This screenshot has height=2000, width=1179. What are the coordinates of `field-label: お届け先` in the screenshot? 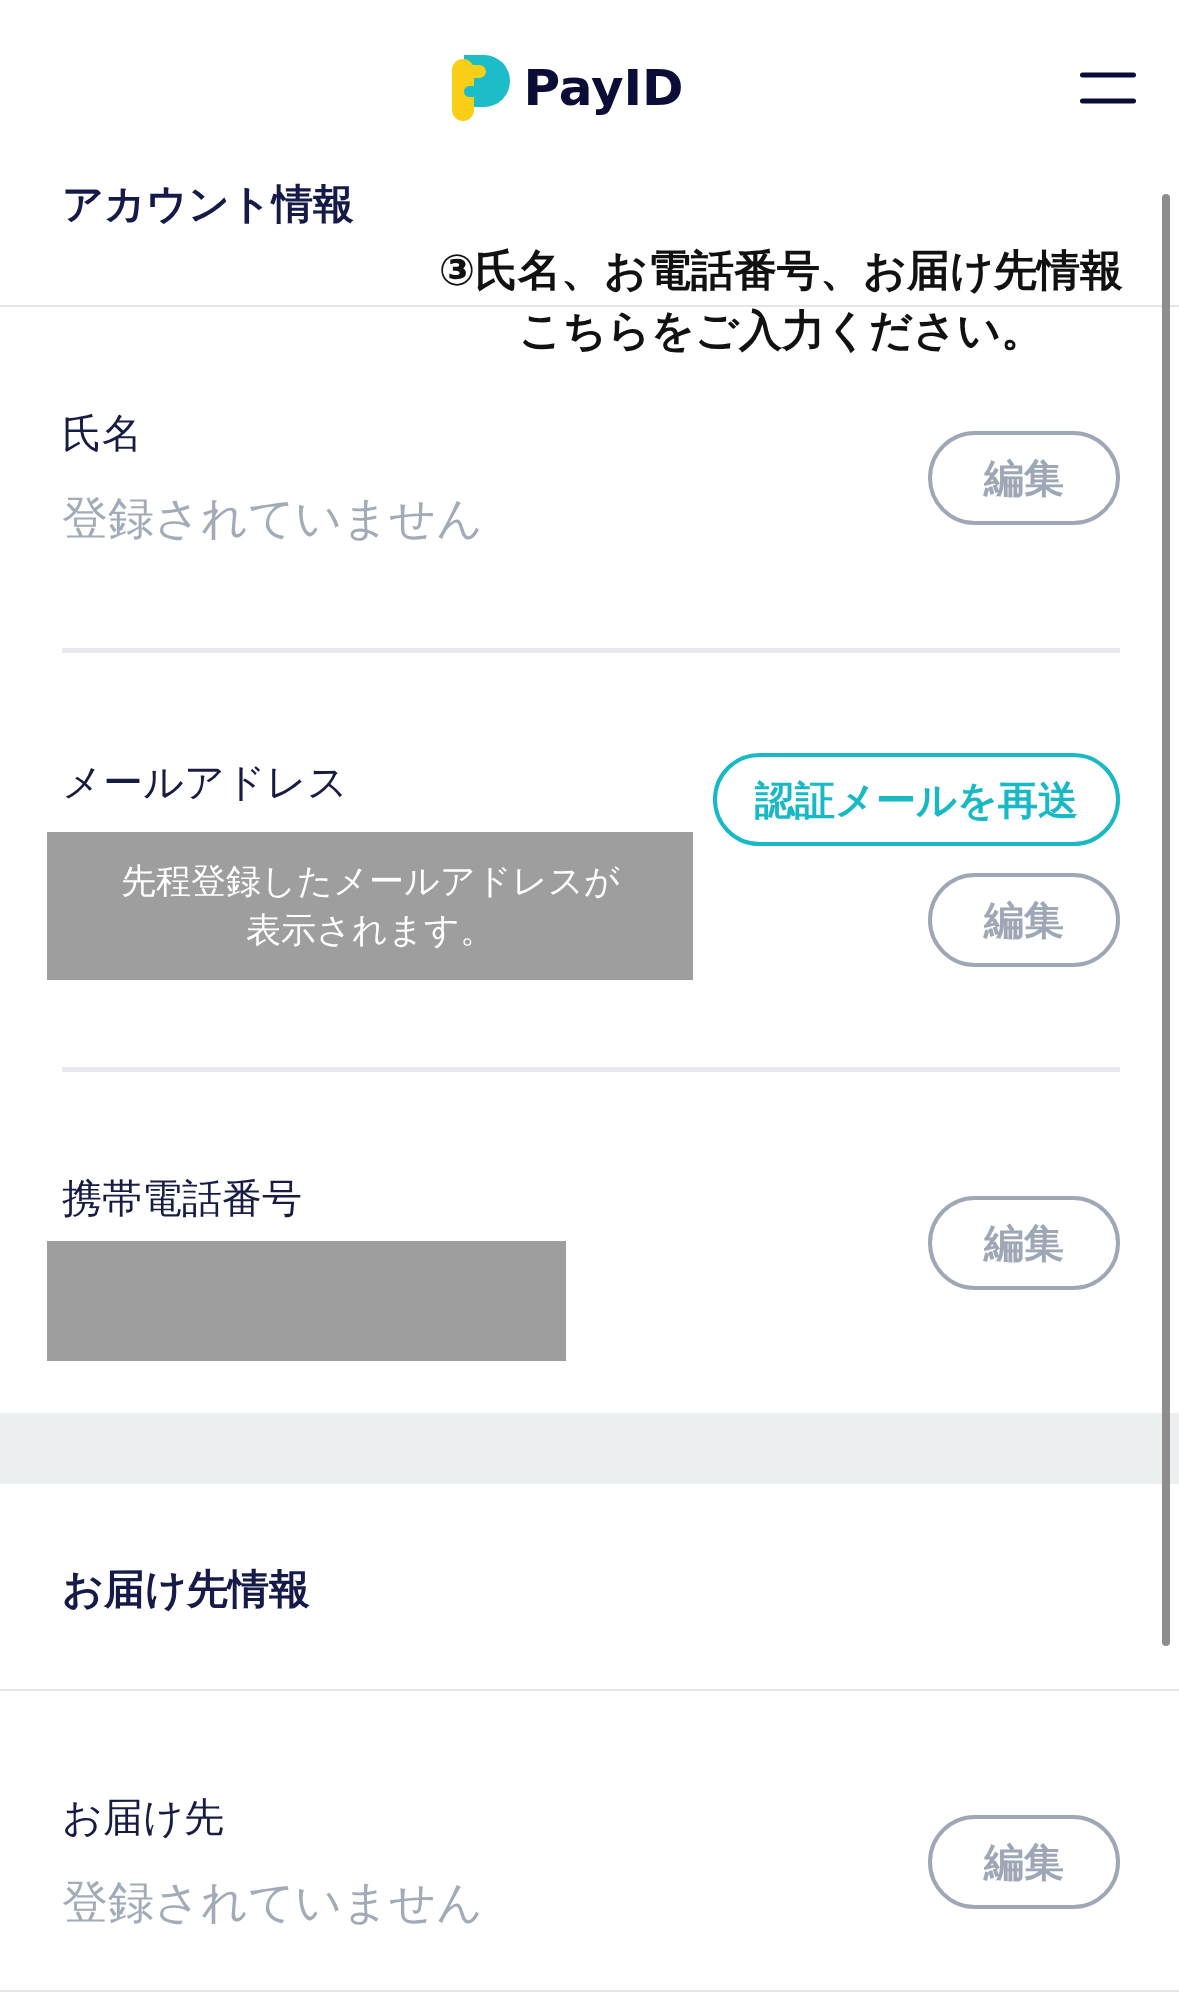 It's located at (143, 1817).